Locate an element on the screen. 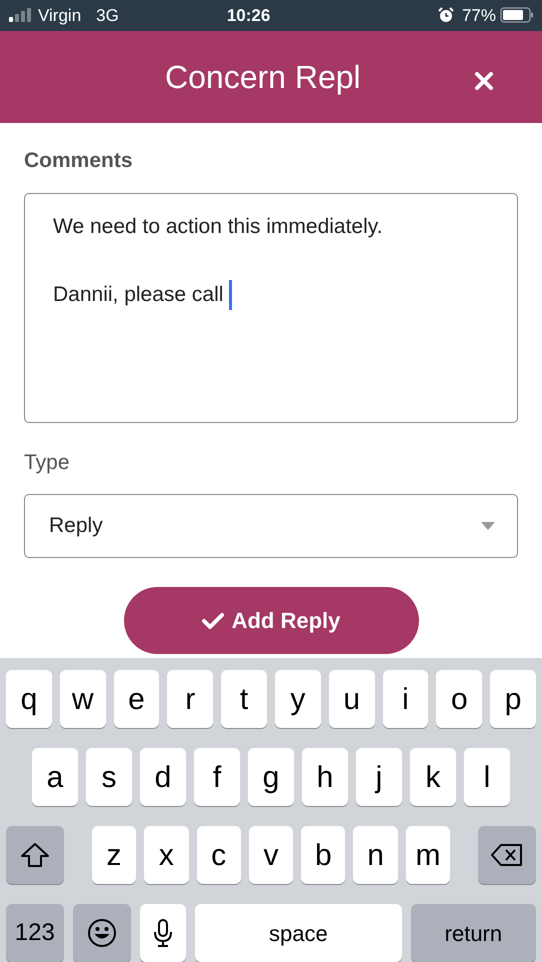 This screenshot has height=962, width=542. keyboard-key: e is located at coordinates (137, 699).